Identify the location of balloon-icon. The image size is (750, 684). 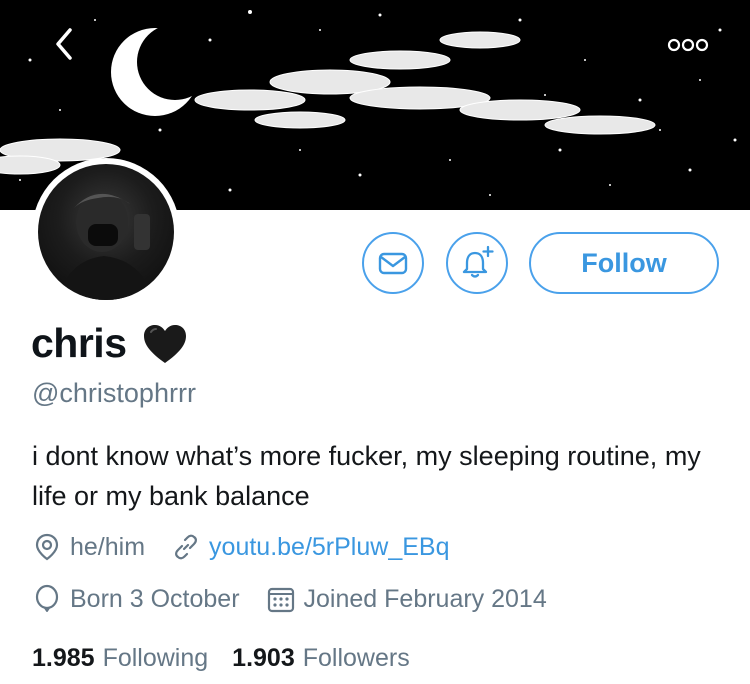
(47, 598).